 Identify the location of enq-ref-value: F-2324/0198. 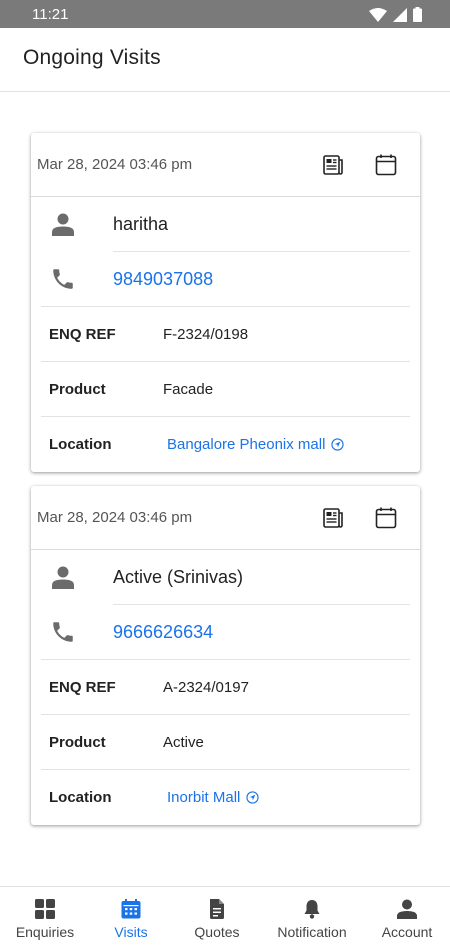
(206, 334).